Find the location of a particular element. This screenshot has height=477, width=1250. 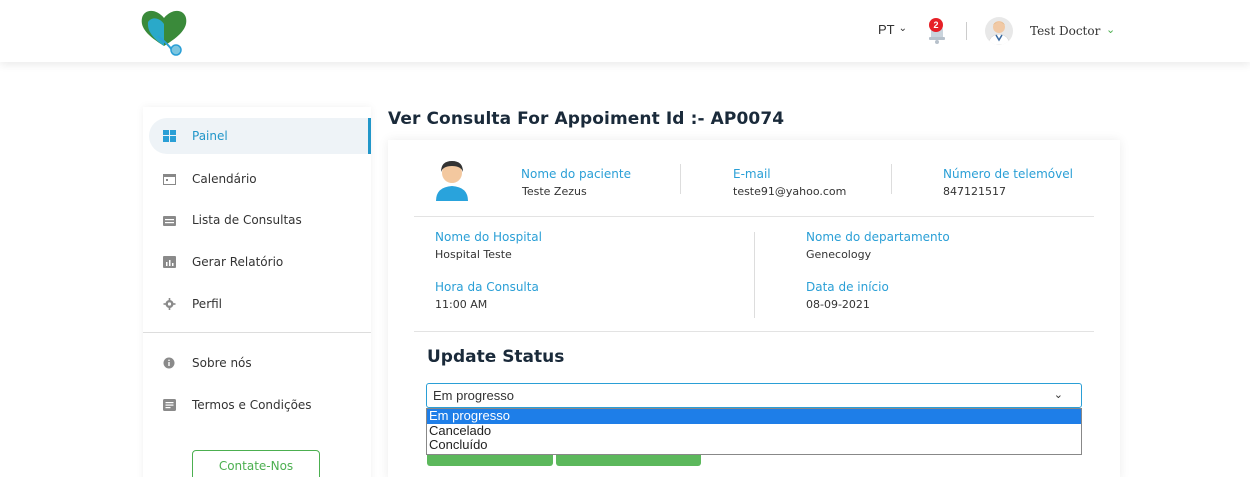

patient-name-label: Nome do paciente is located at coordinates (576, 174).